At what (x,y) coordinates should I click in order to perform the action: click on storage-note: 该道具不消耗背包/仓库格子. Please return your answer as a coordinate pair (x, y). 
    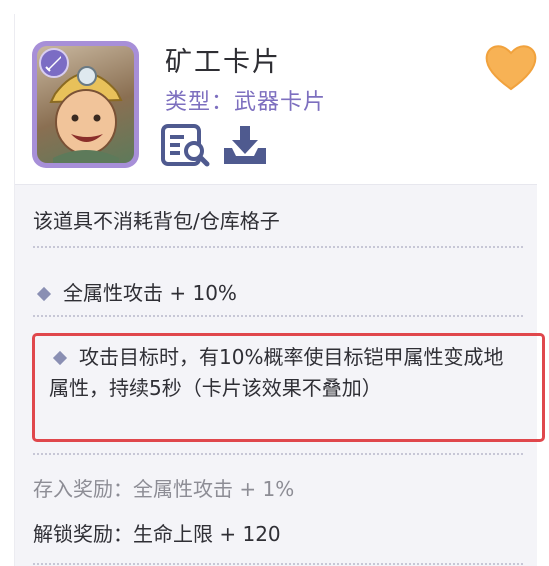
    Looking at the image, I should click on (156, 221).